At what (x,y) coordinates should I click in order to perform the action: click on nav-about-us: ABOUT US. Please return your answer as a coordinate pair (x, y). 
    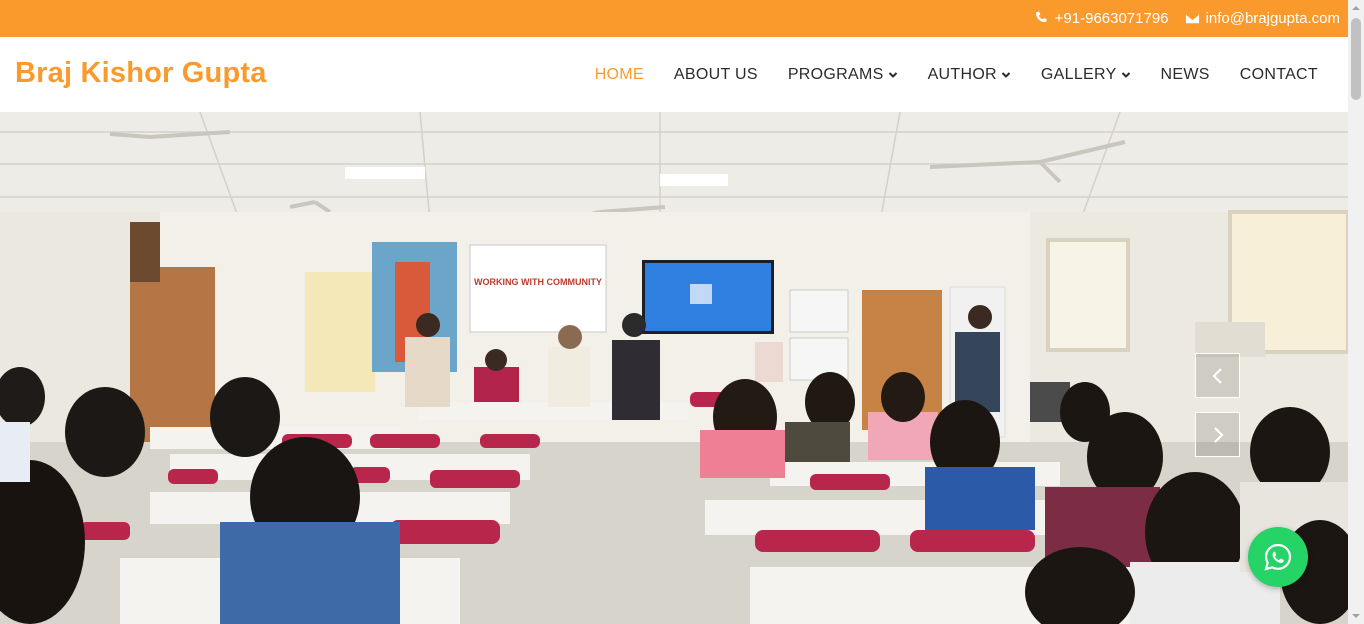
    Looking at the image, I should click on (716, 75).